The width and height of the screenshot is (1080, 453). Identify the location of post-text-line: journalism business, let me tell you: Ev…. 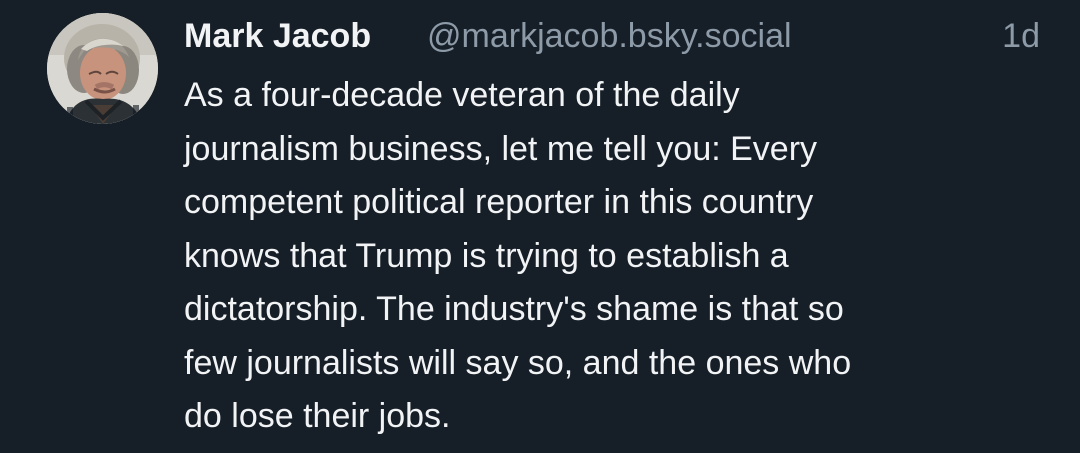
(501, 148).